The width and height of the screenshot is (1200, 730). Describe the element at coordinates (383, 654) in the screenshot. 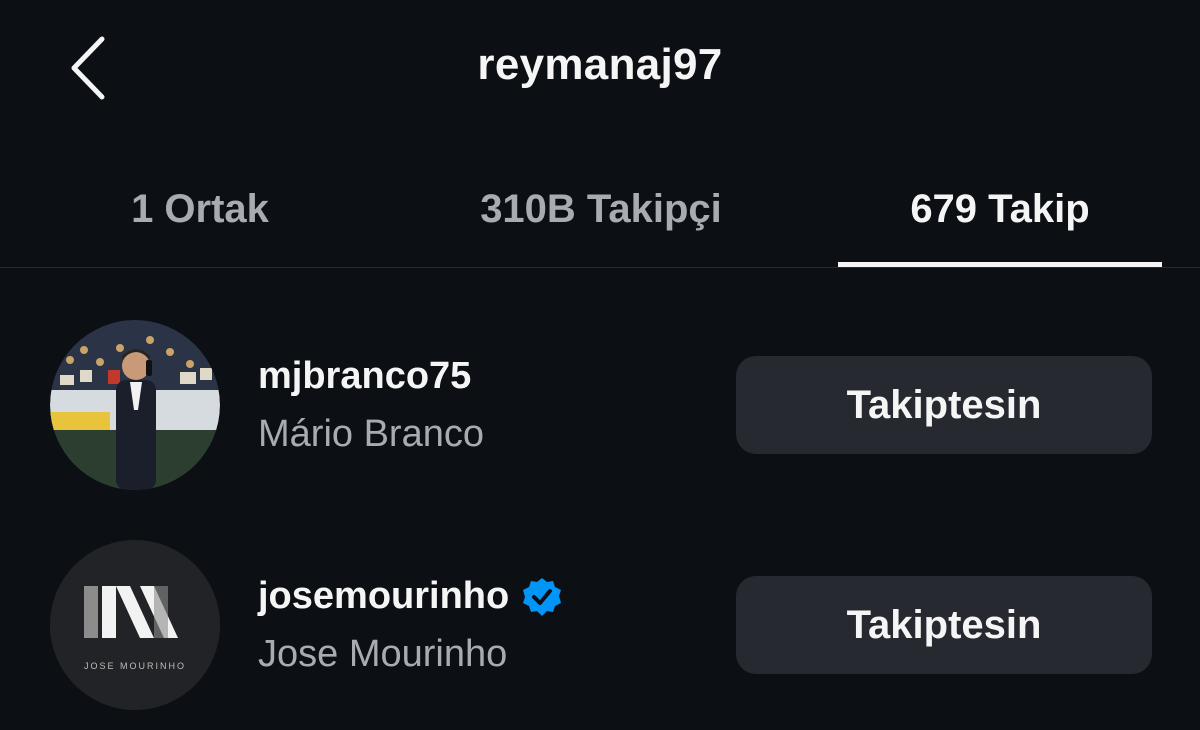

I see `full-name: Jose Mourinho` at that location.